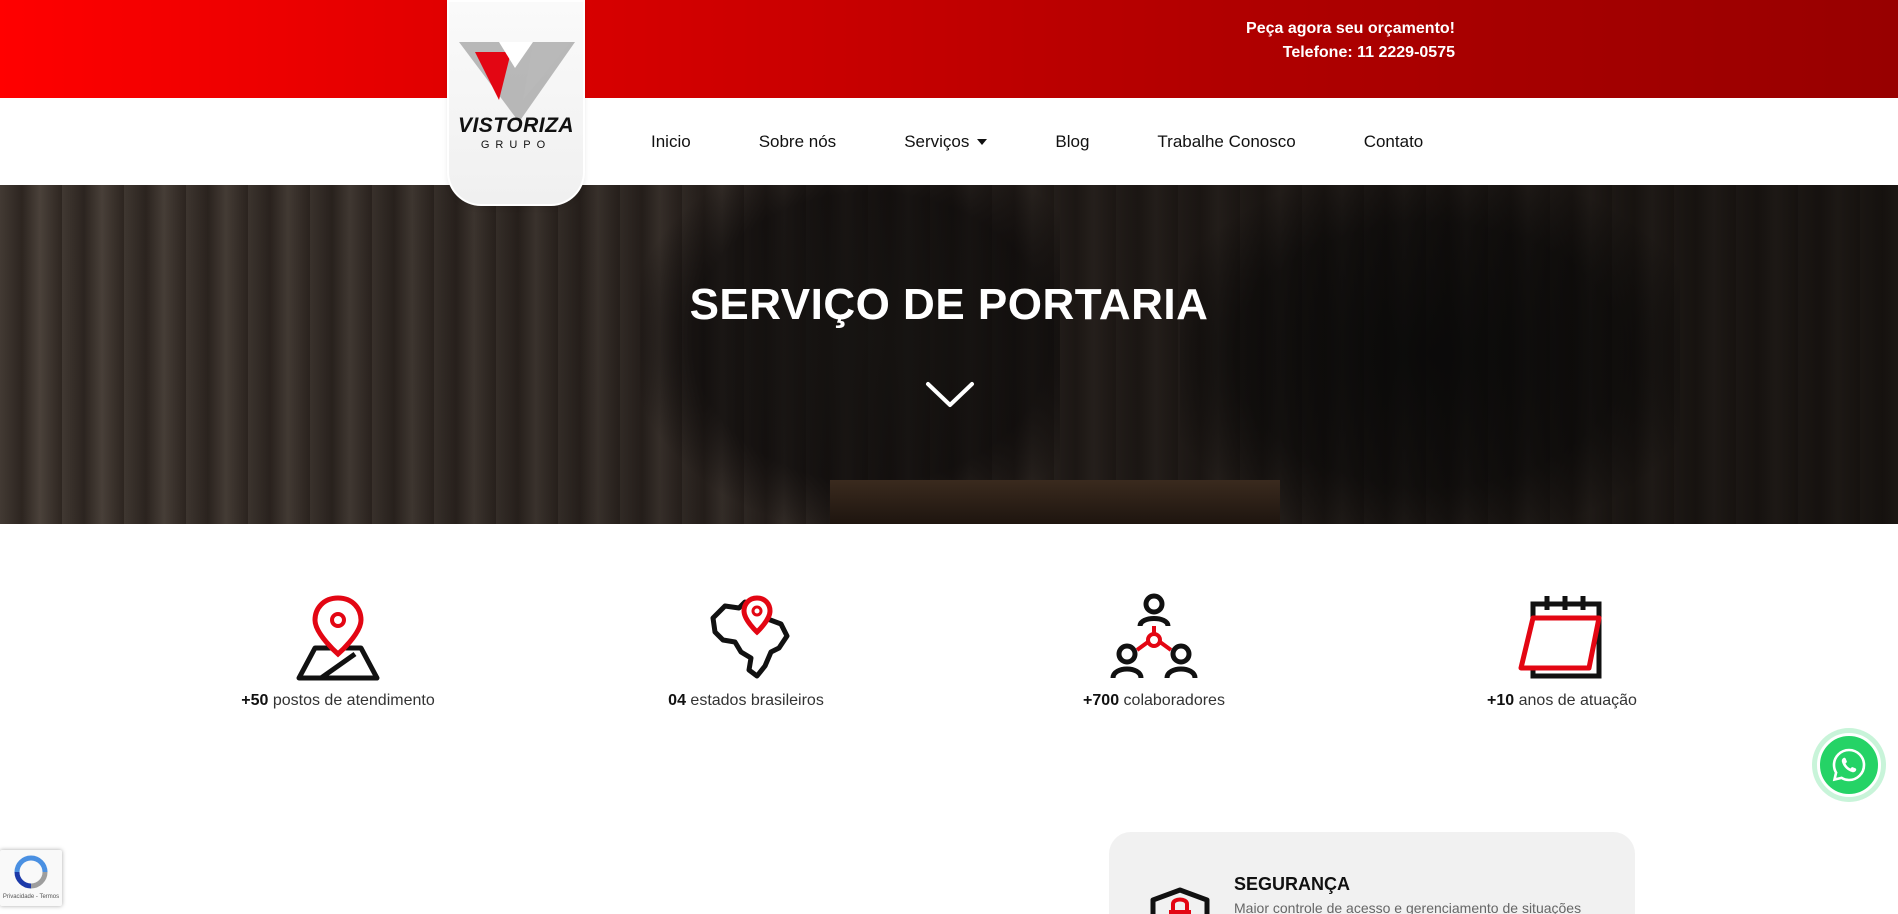 Image resolution: width=1898 pixels, height=914 pixels. I want to click on whatsapp-button, so click(1849, 765).